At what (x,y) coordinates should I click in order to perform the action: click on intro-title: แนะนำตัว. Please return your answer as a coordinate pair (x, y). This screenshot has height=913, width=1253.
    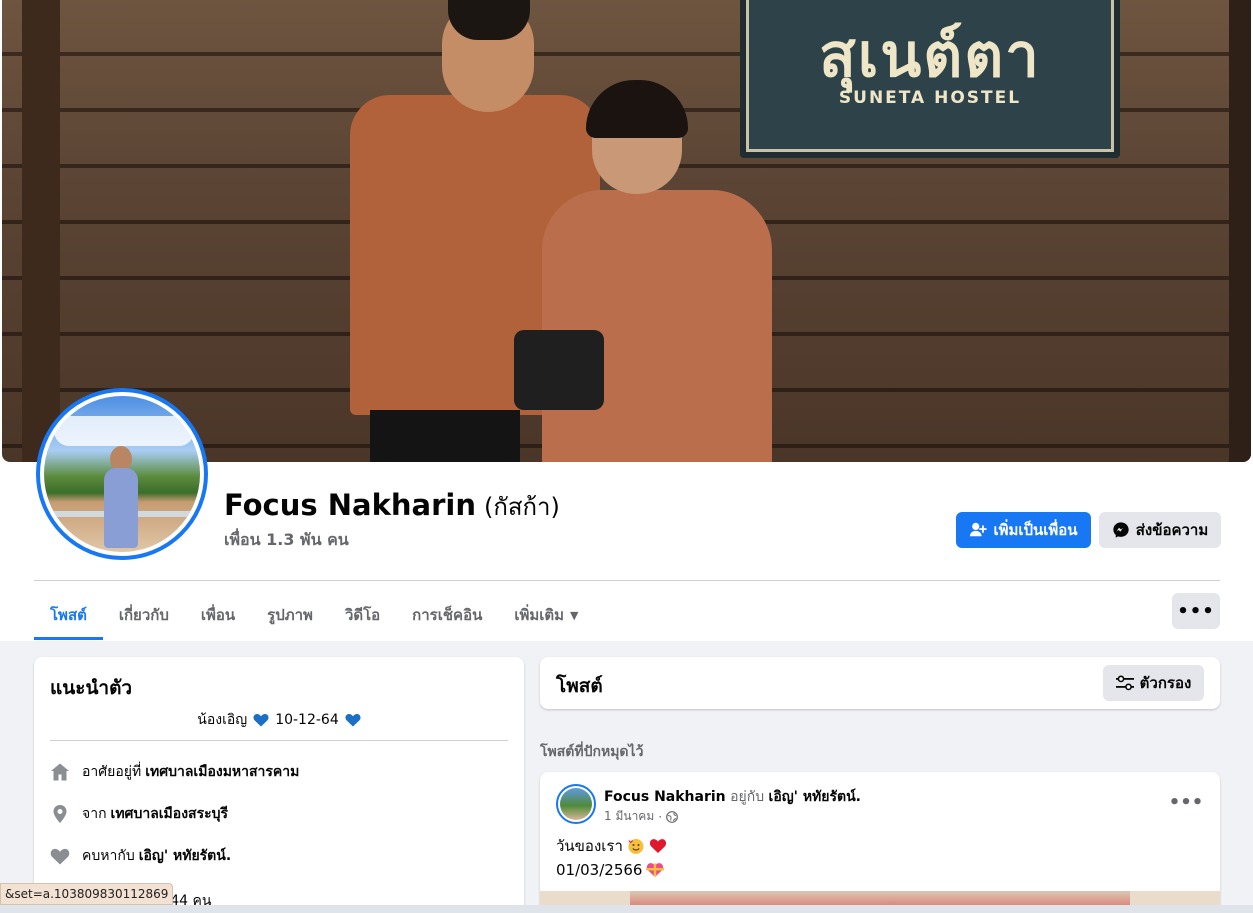
    Looking at the image, I should click on (91, 688).